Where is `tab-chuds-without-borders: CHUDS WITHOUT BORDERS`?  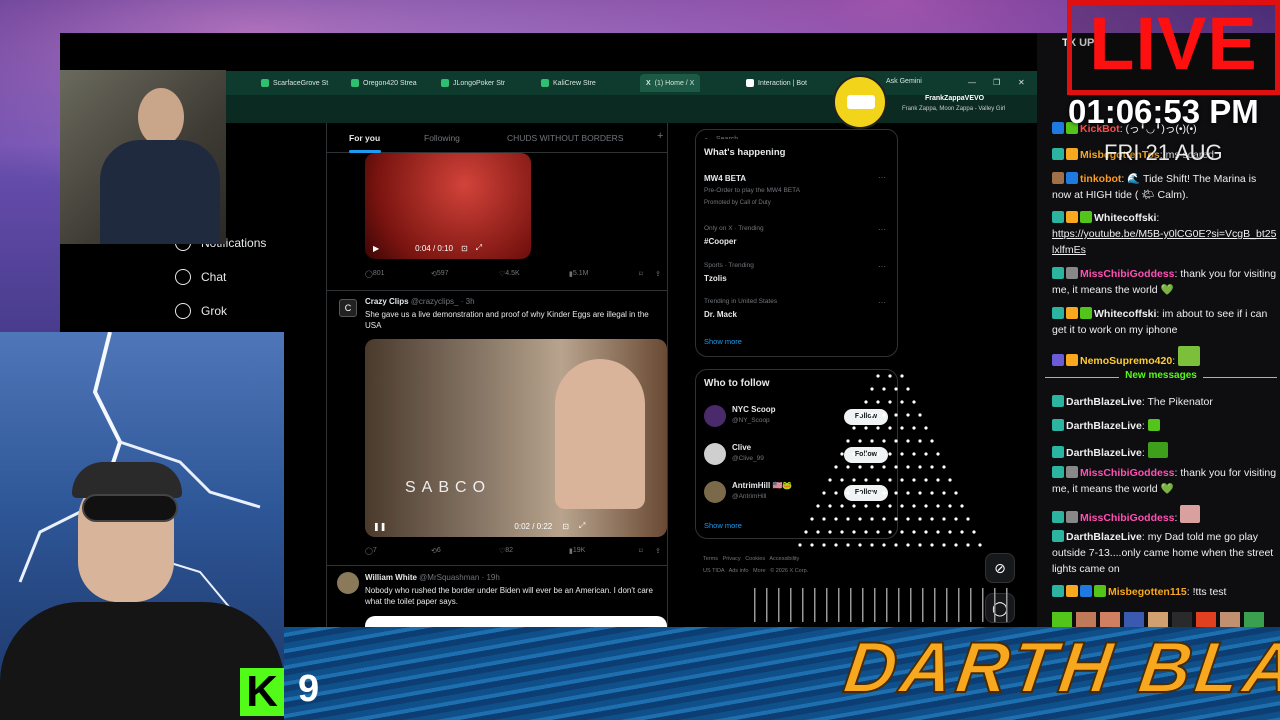
tab-chuds-without-borders: CHUDS WITHOUT BORDERS is located at coordinates (565, 138).